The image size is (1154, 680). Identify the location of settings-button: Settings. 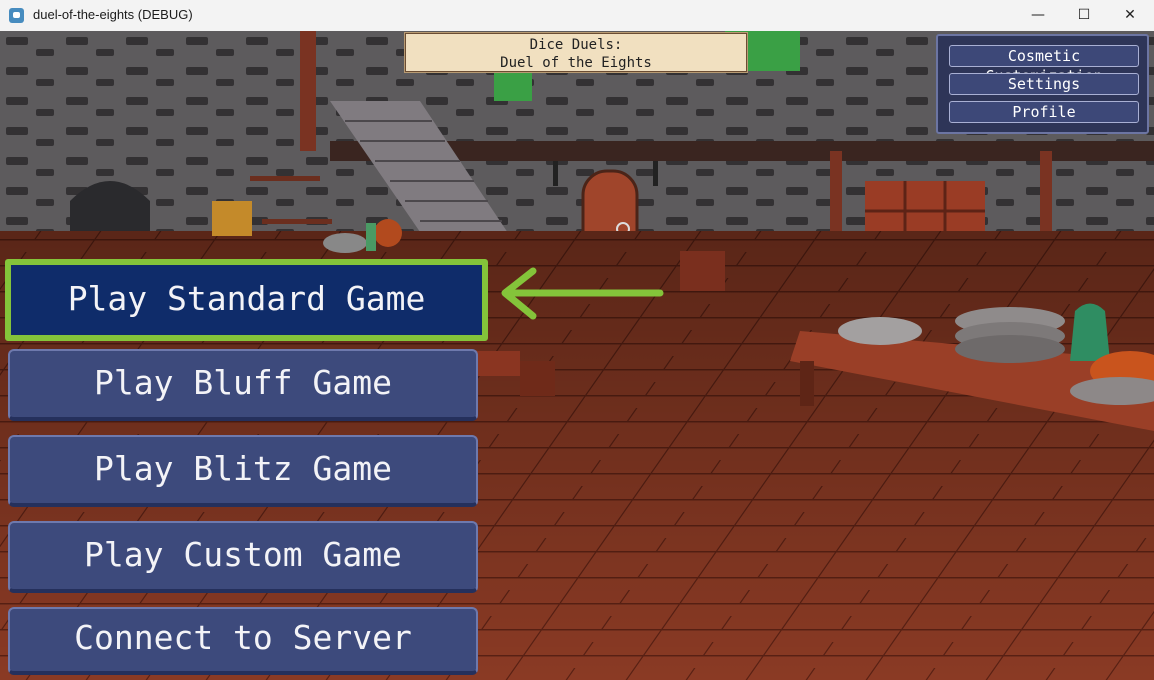
(1044, 84).